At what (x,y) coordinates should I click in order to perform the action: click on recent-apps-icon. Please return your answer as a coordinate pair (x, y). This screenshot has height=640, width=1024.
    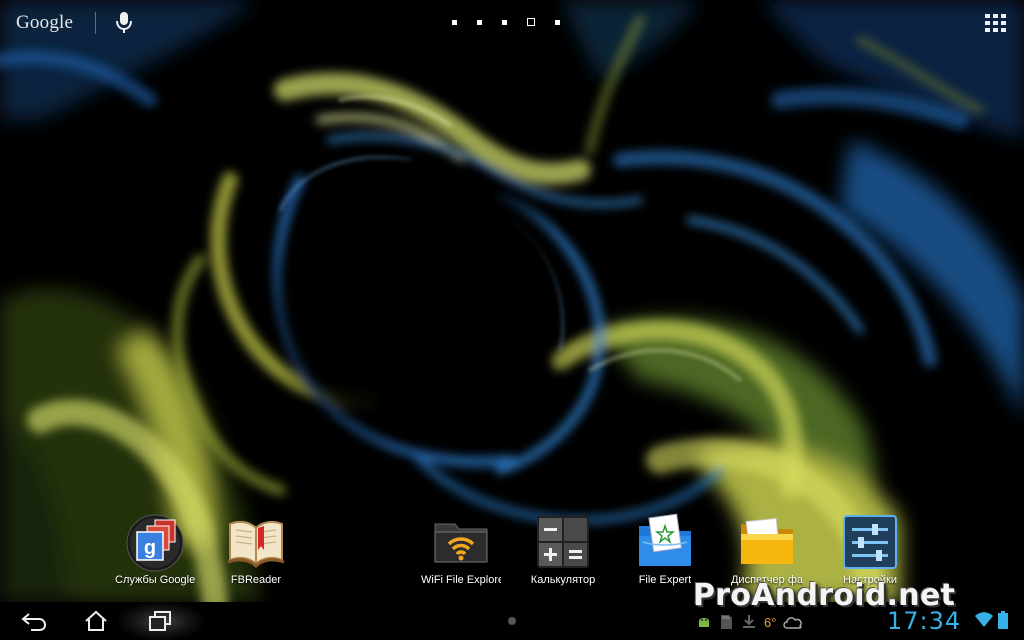
    Looking at the image, I should click on (160, 621).